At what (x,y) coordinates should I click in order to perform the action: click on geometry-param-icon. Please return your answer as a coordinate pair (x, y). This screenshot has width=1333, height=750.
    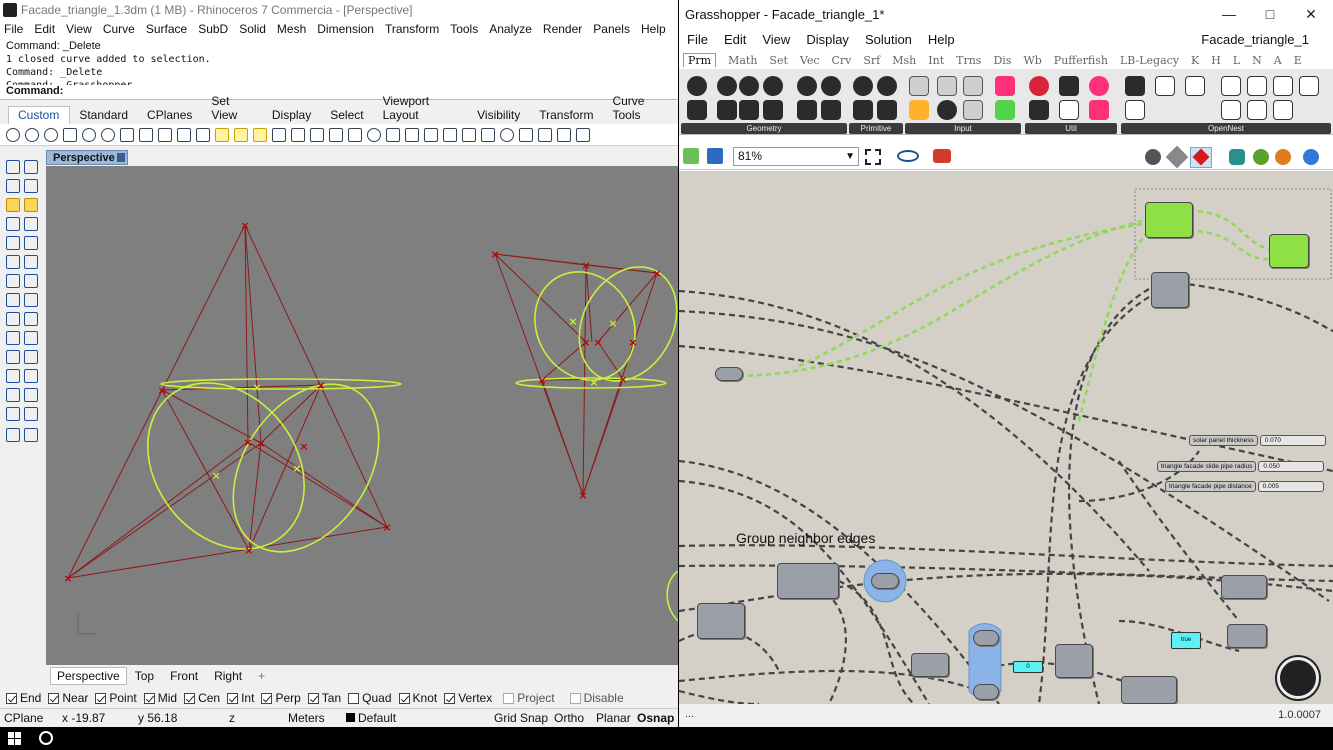
    Looking at the image, I should click on (697, 86).